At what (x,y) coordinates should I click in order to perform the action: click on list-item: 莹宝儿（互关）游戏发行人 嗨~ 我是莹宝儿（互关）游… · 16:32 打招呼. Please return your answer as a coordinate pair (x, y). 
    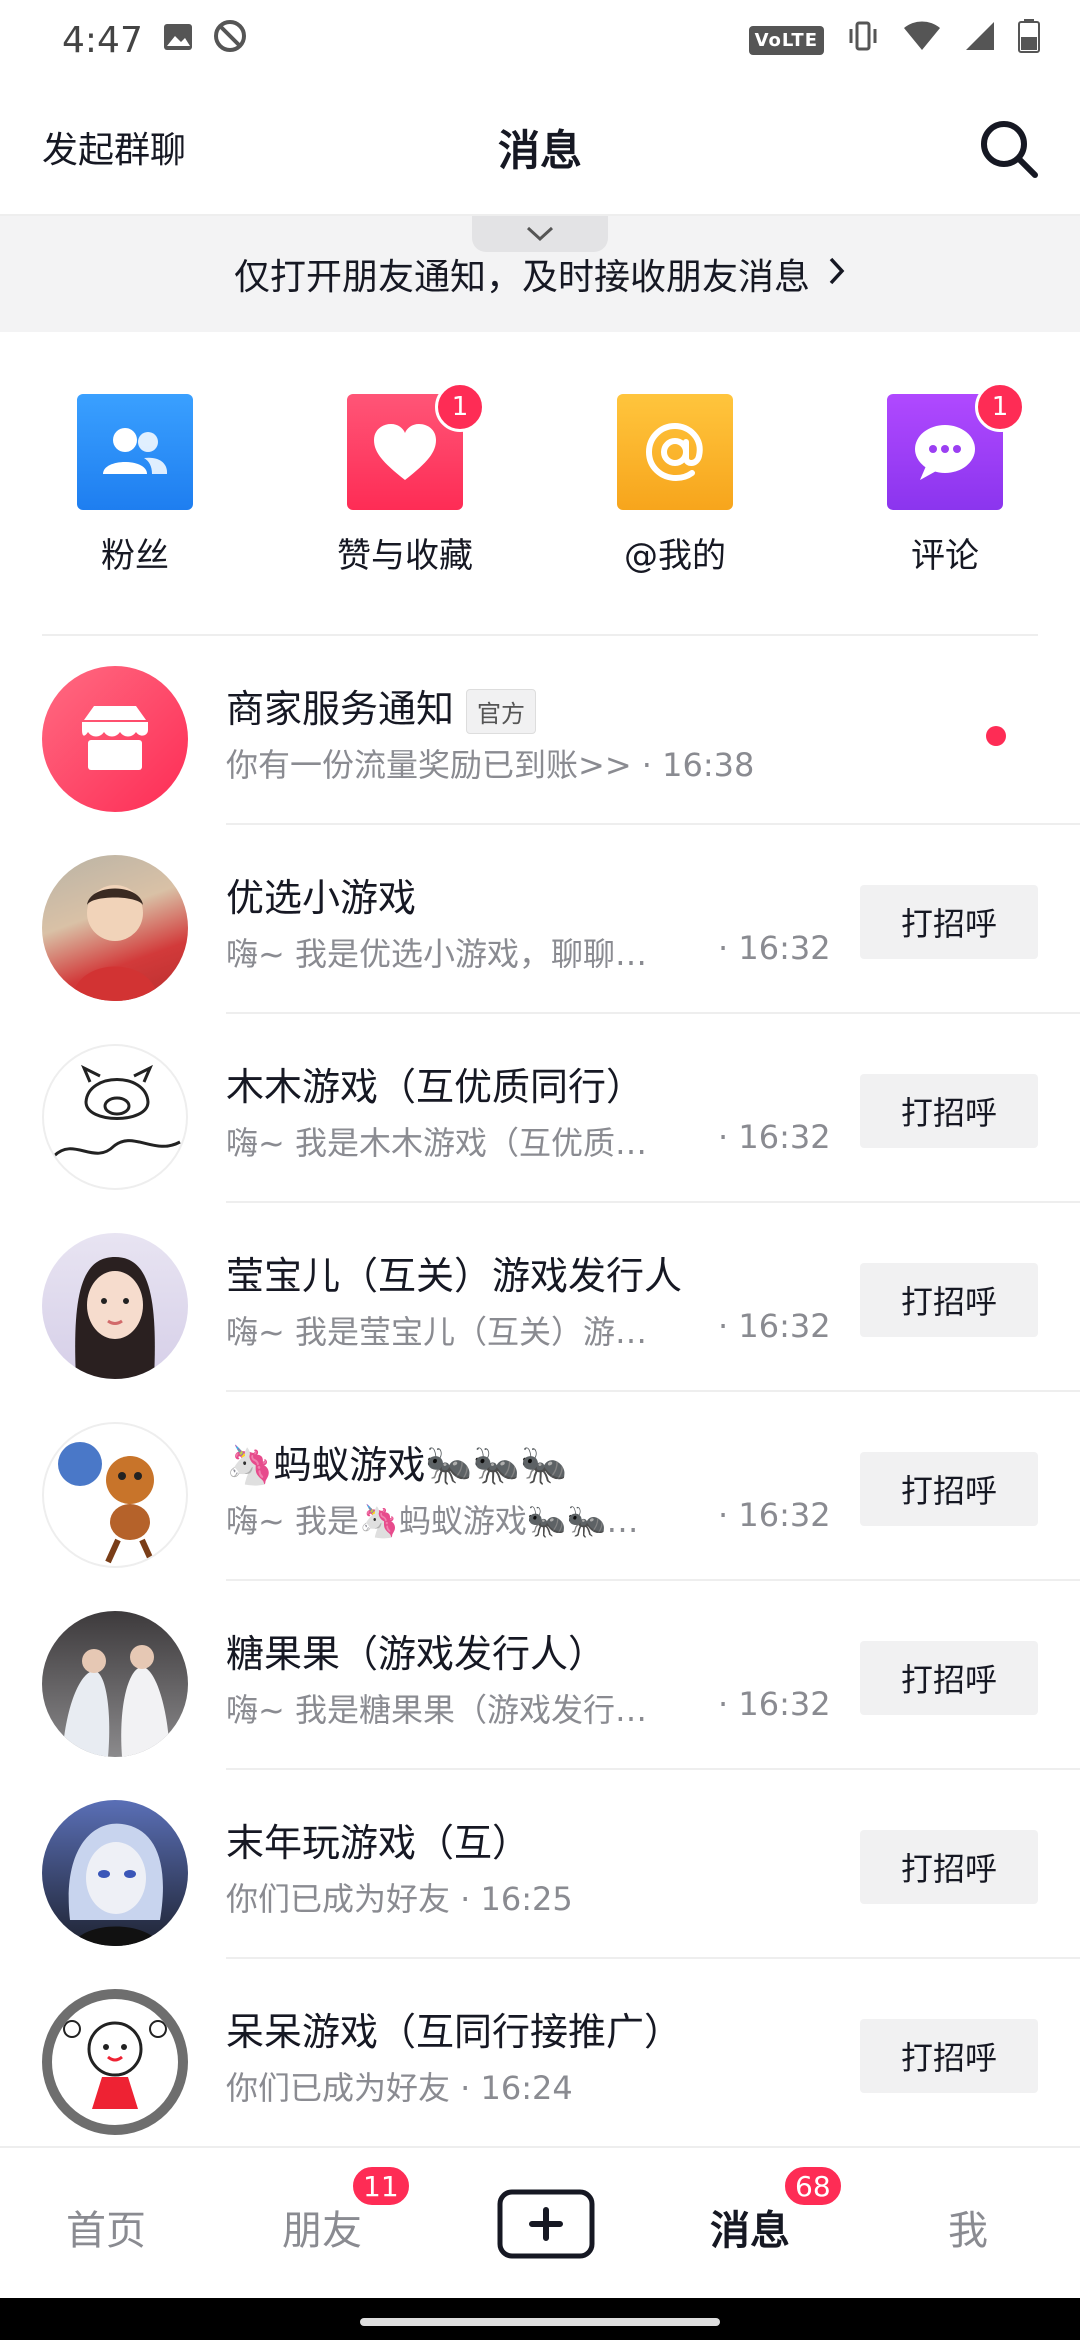
    Looking at the image, I should click on (540, 1297).